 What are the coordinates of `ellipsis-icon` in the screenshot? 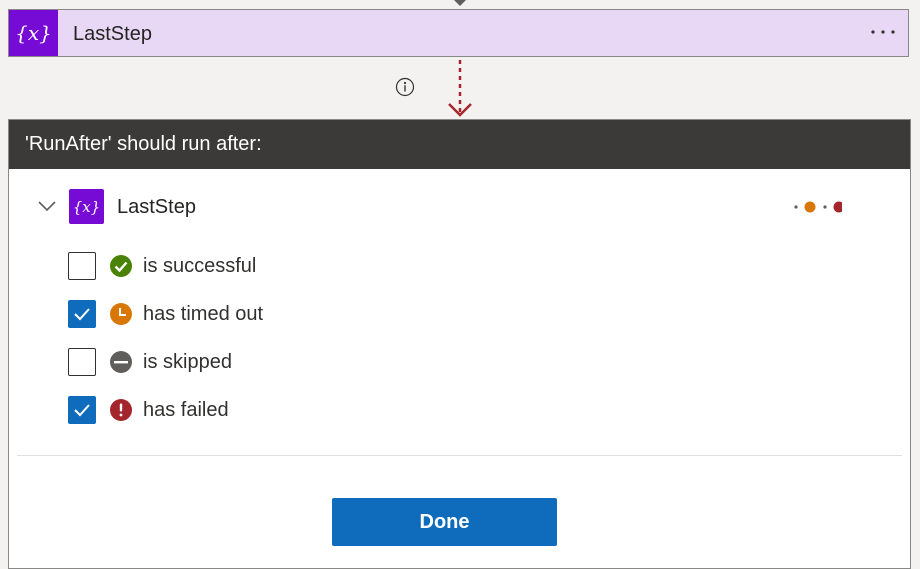 It's located at (883, 32).